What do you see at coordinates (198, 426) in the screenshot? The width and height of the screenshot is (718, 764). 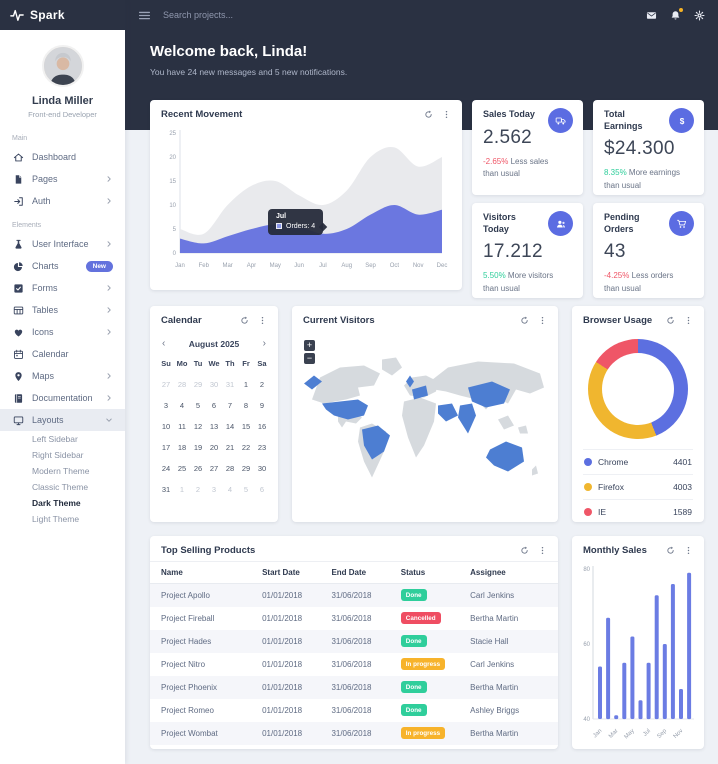 I see `calendar-day: 12` at bounding box center [198, 426].